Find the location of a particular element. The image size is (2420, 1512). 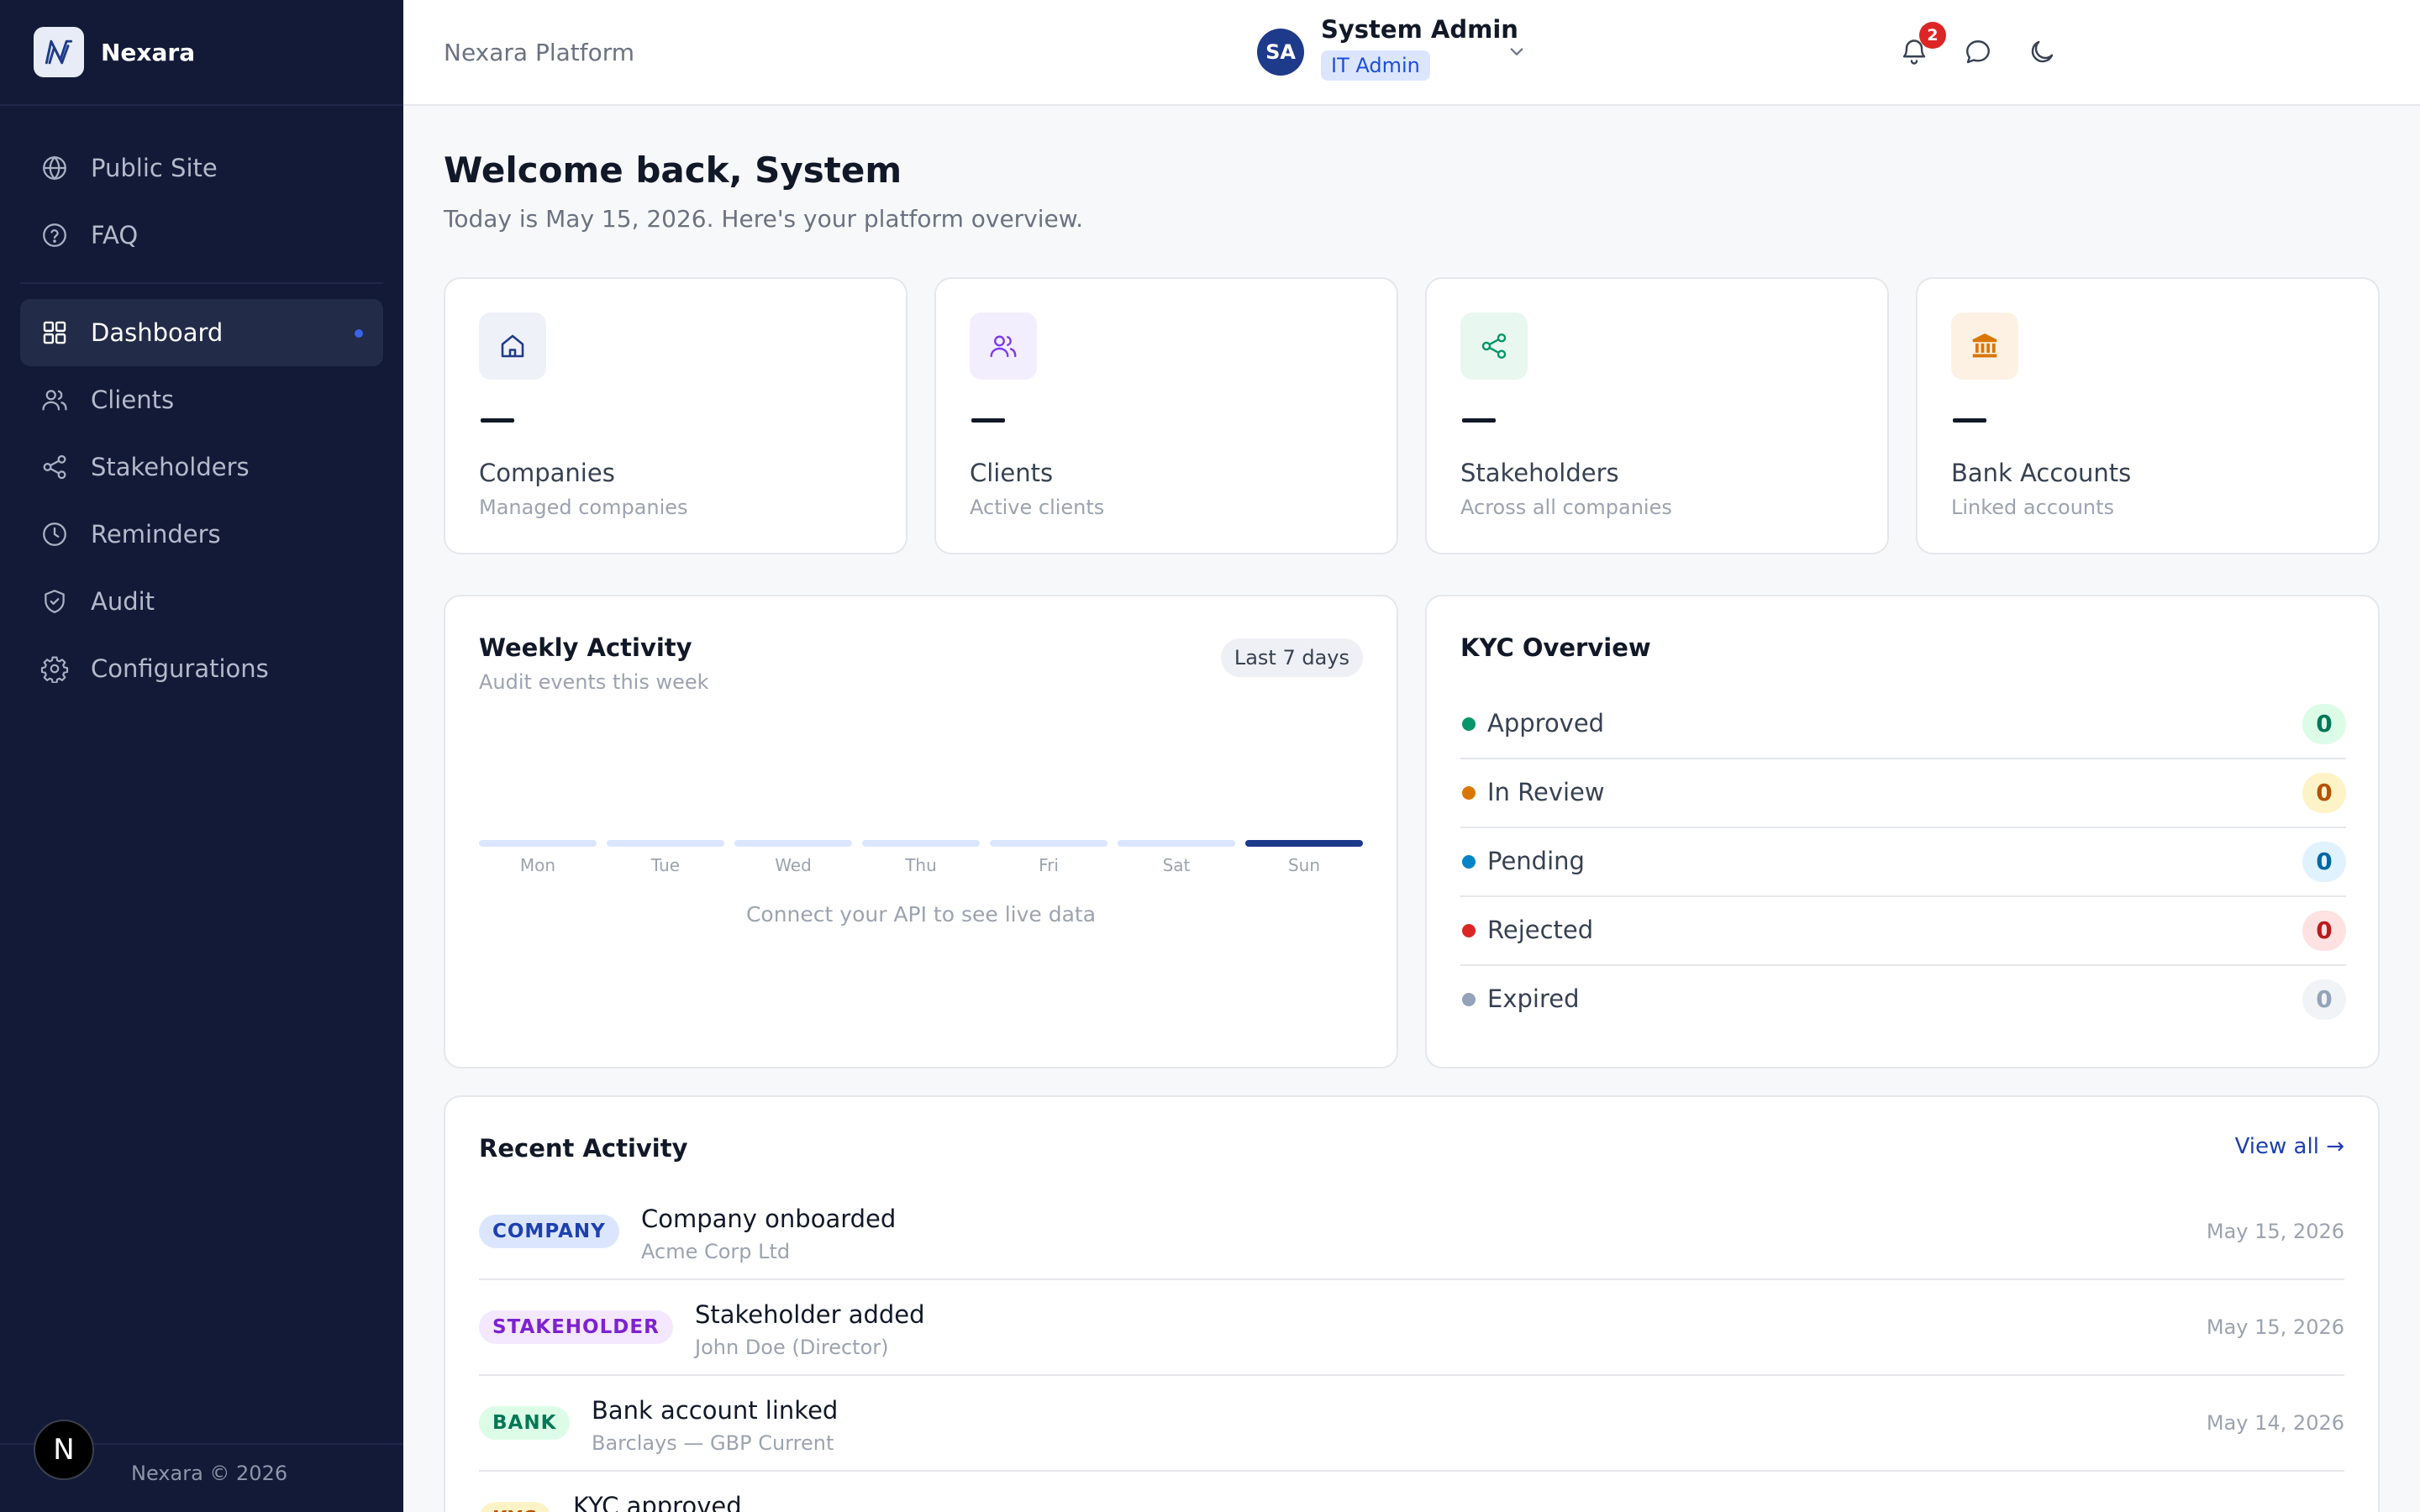

card-subtitle: Audit events this week is located at coordinates (594, 682).